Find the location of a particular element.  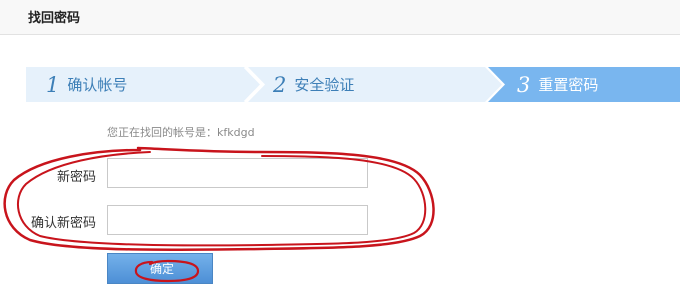

account-notice: 您正在找回的帐号是：kfkdgd is located at coordinates (181, 132).